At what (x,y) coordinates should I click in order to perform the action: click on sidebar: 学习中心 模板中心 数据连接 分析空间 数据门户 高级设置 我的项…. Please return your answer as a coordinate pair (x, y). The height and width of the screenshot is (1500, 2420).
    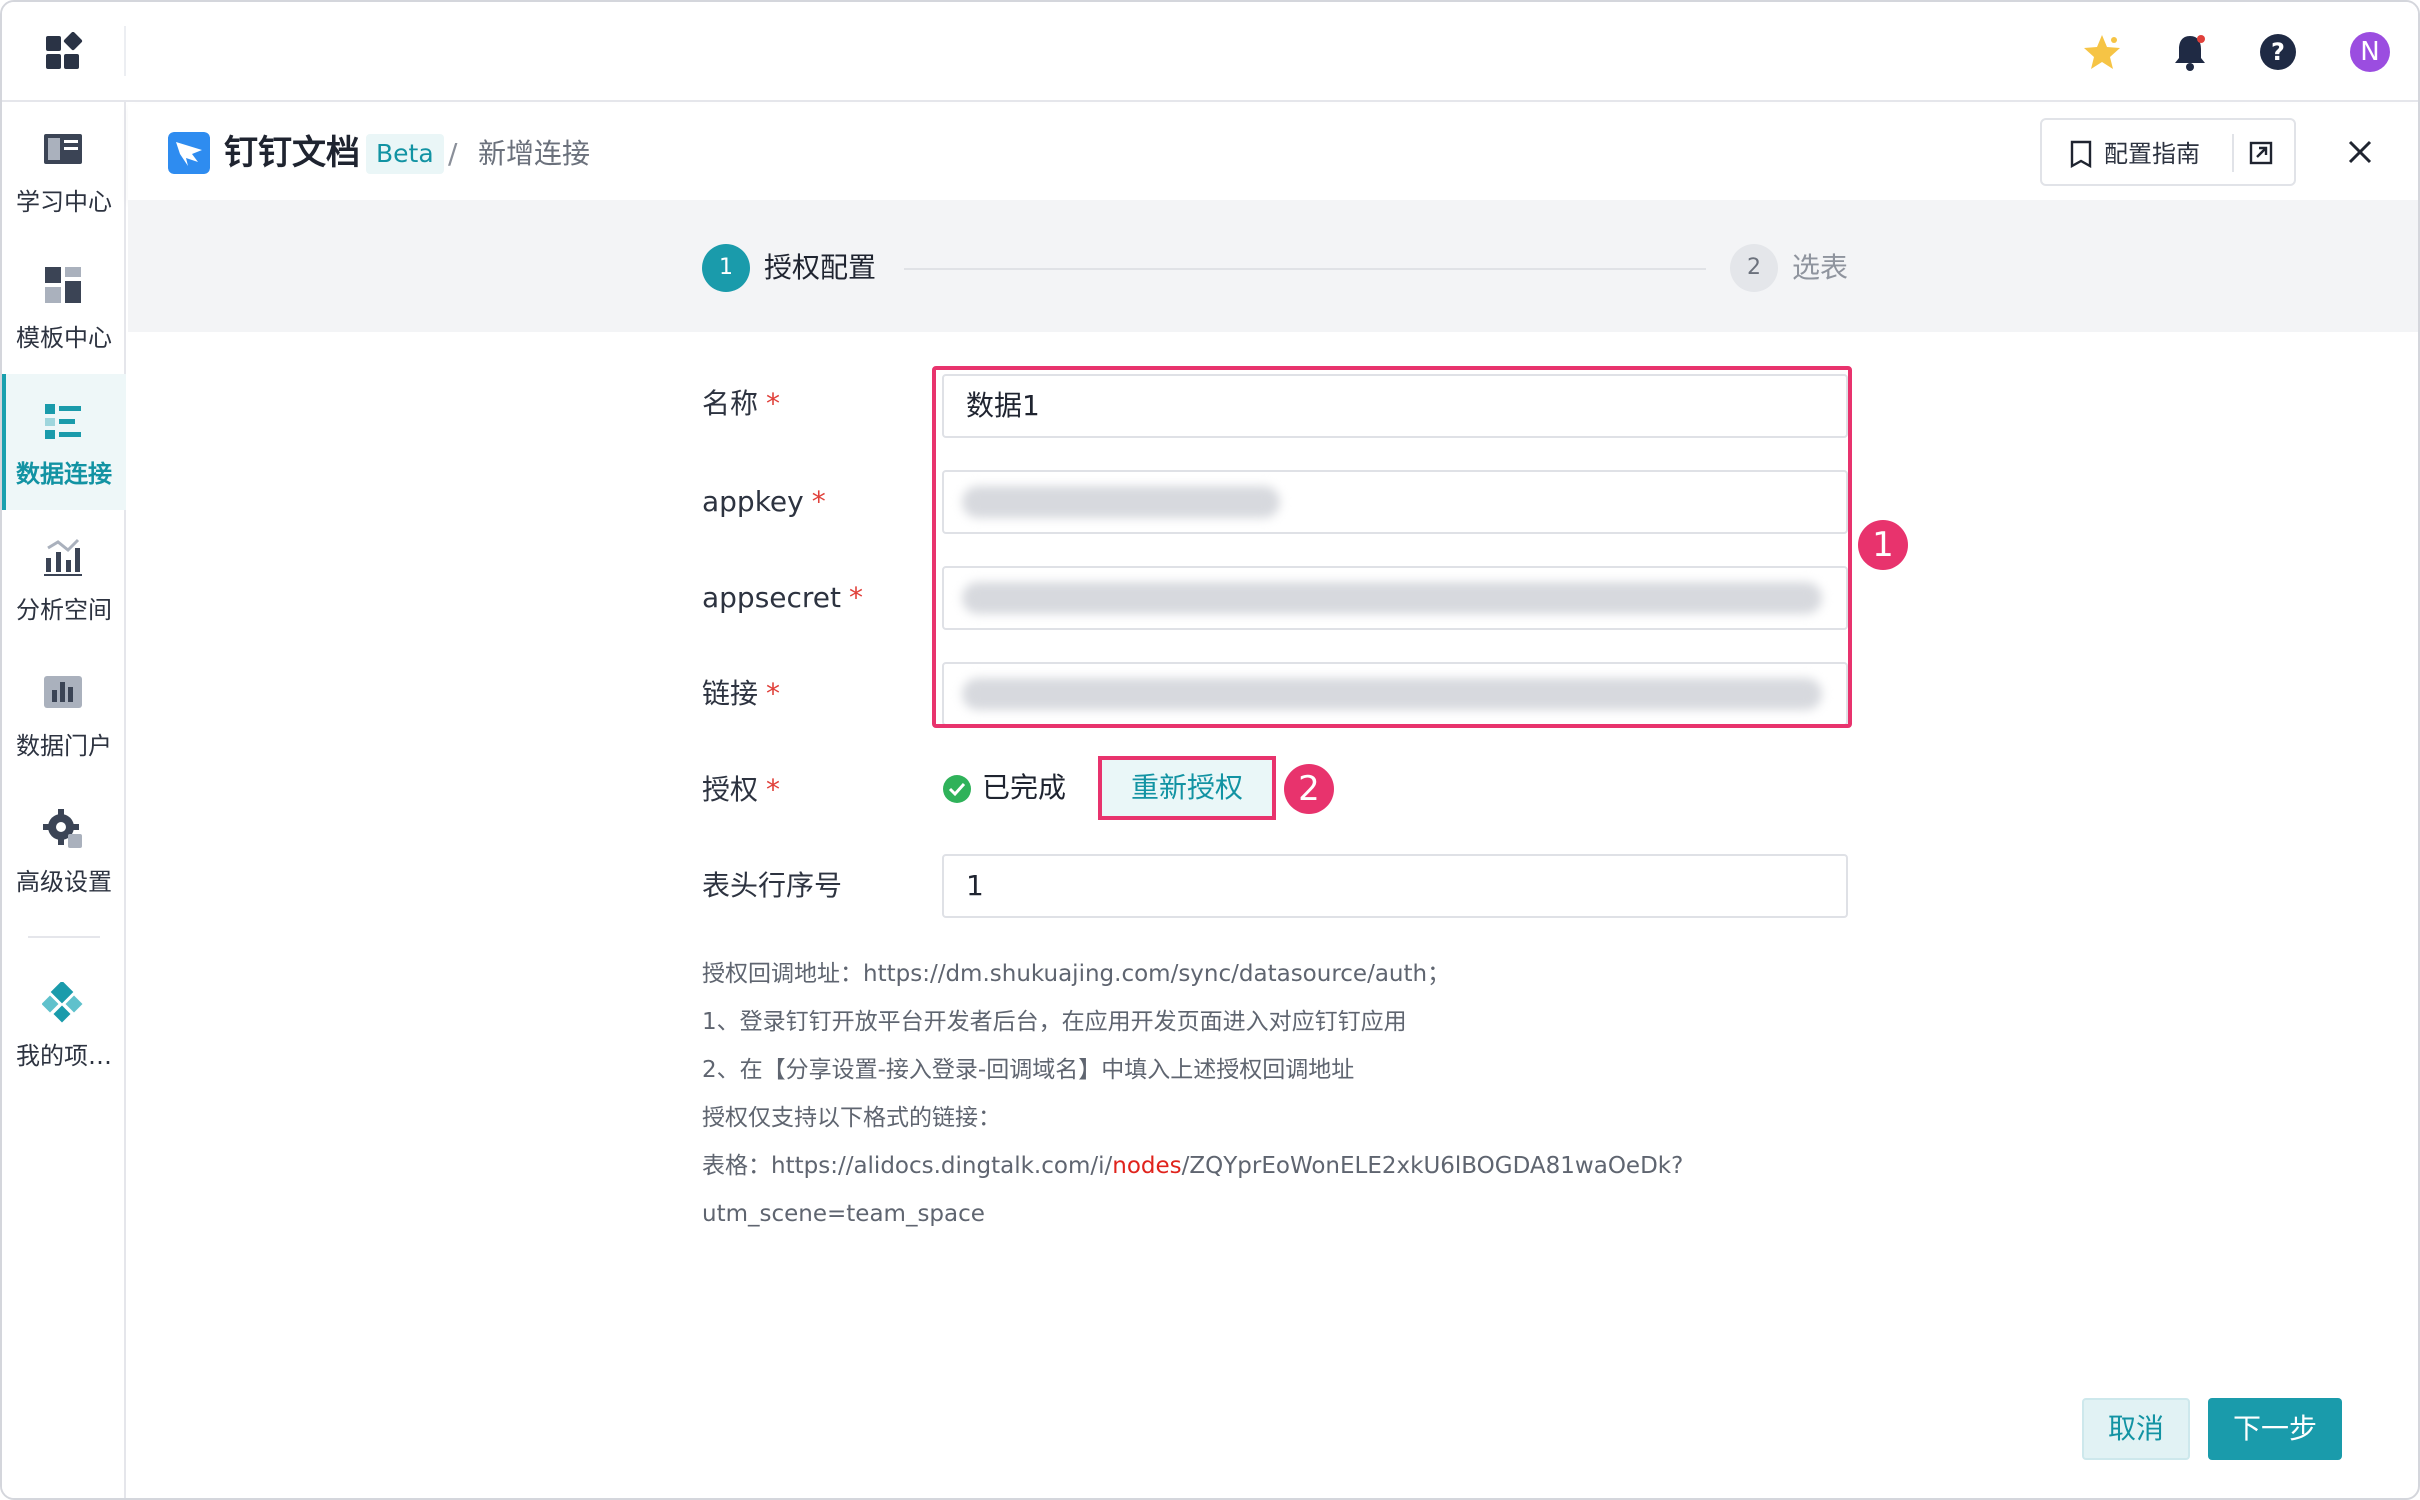
    Looking at the image, I should click on (64, 800).